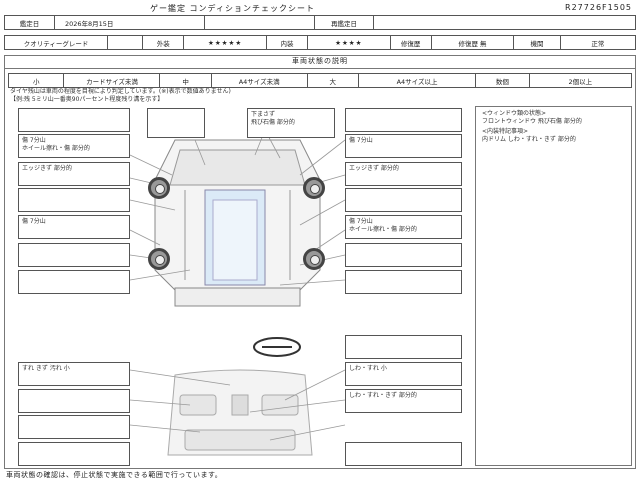 This screenshot has height=480, width=640. What do you see at coordinates (532, 121) in the screenshot?
I see `window-condition-text: フロントウィンドウ 飛び石傷 部分的` at bounding box center [532, 121].